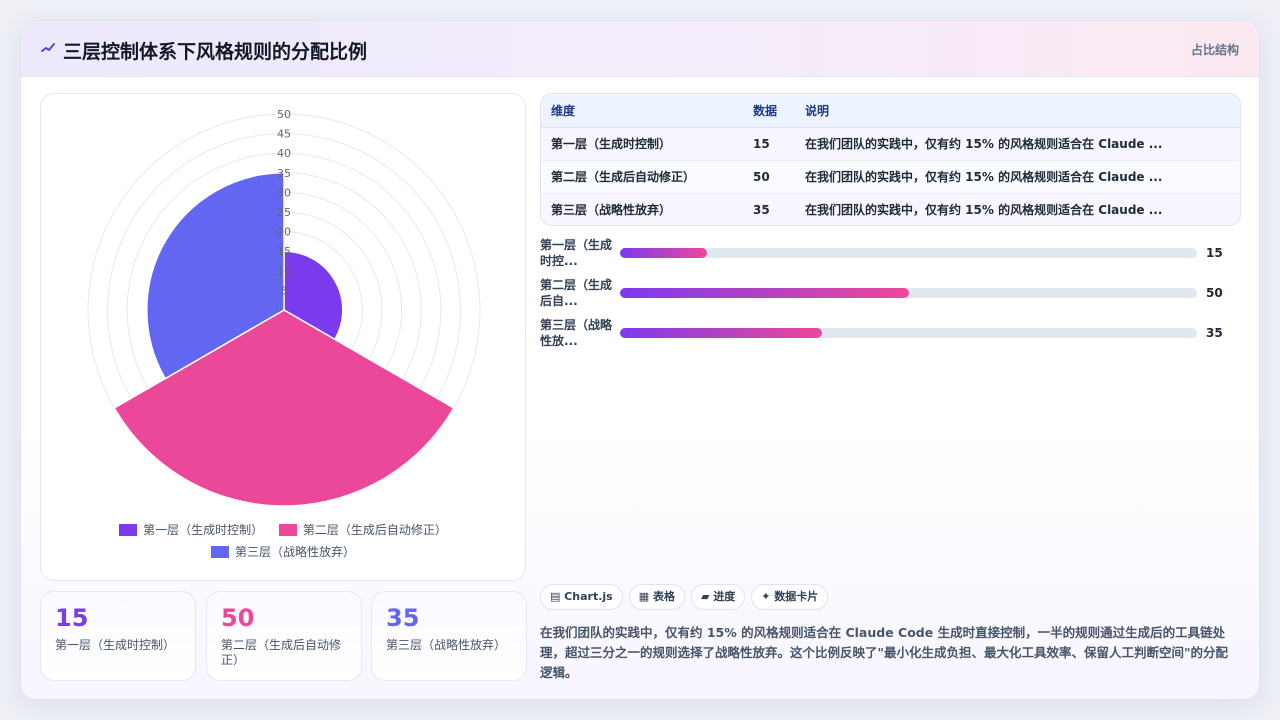 The height and width of the screenshot is (720, 1280). Describe the element at coordinates (284, 232) in the screenshot. I see `radial-tick-label: 20` at that location.